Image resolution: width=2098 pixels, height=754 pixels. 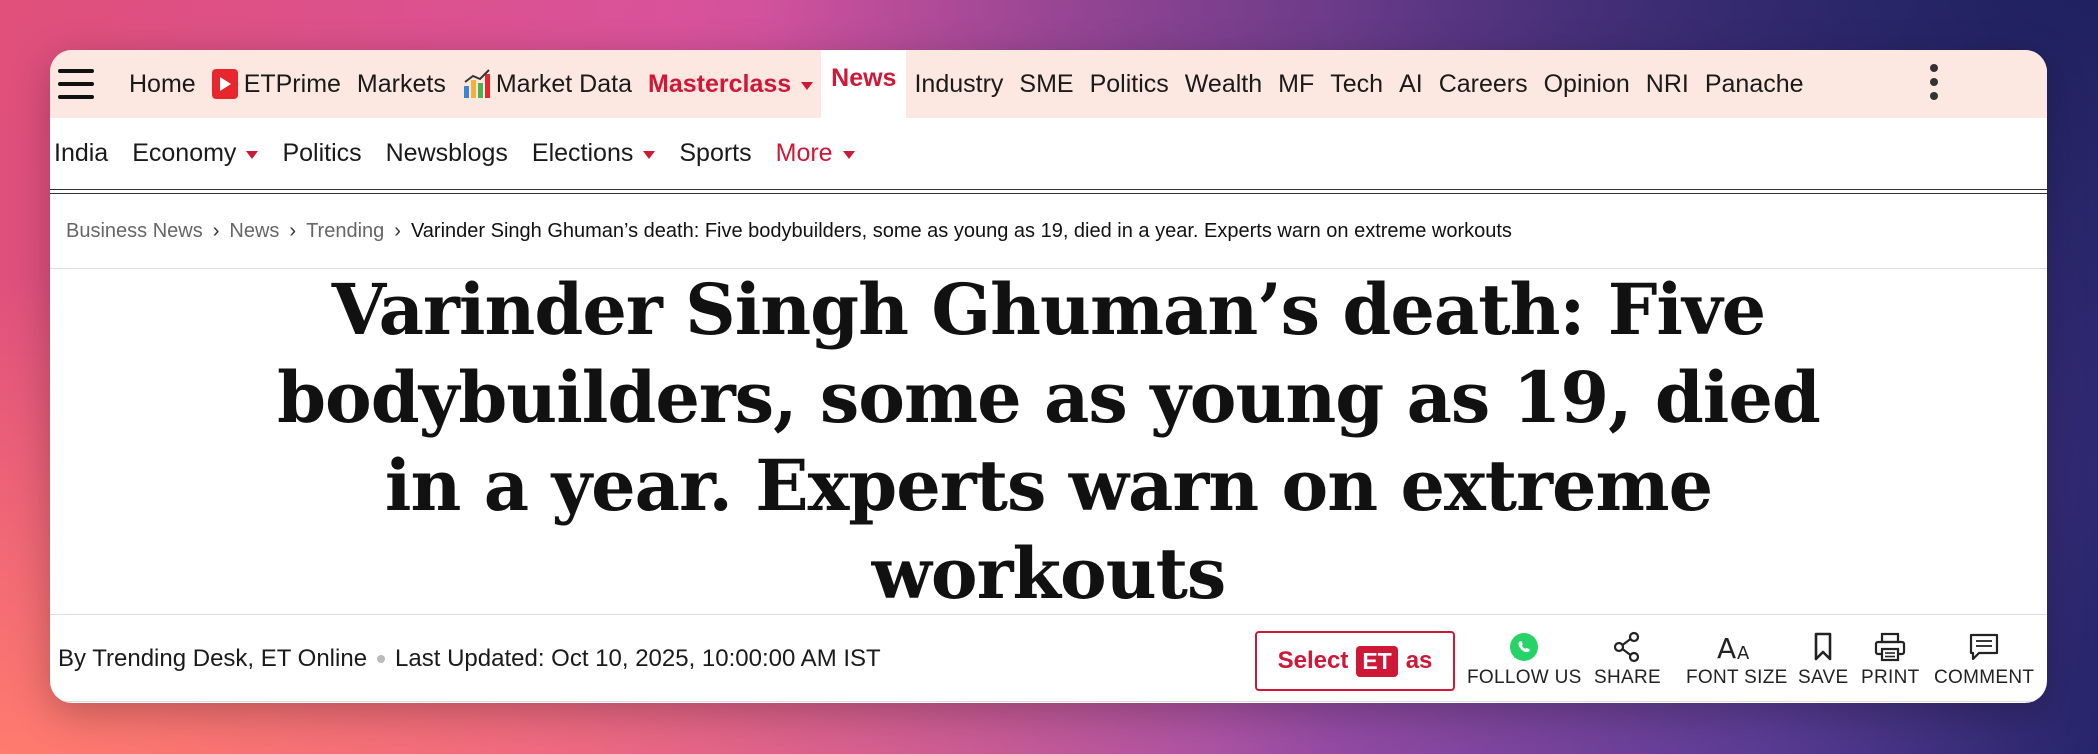 What do you see at coordinates (1890, 677) in the screenshot?
I see `print-label: PRINT` at bounding box center [1890, 677].